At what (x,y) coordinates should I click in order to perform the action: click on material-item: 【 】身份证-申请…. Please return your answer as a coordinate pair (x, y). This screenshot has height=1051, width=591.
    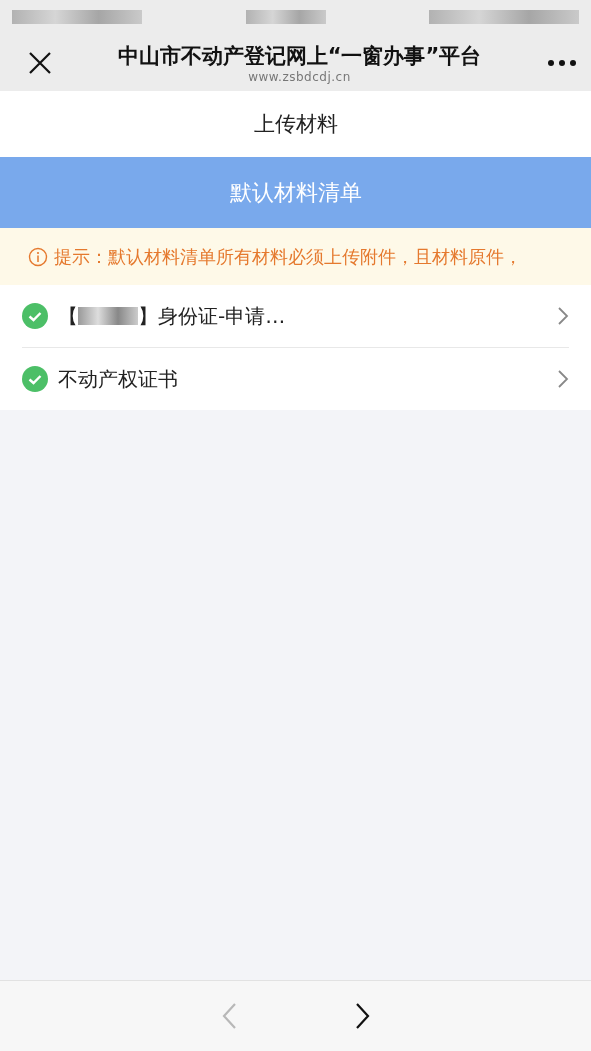
    Looking at the image, I should click on (295, 316).